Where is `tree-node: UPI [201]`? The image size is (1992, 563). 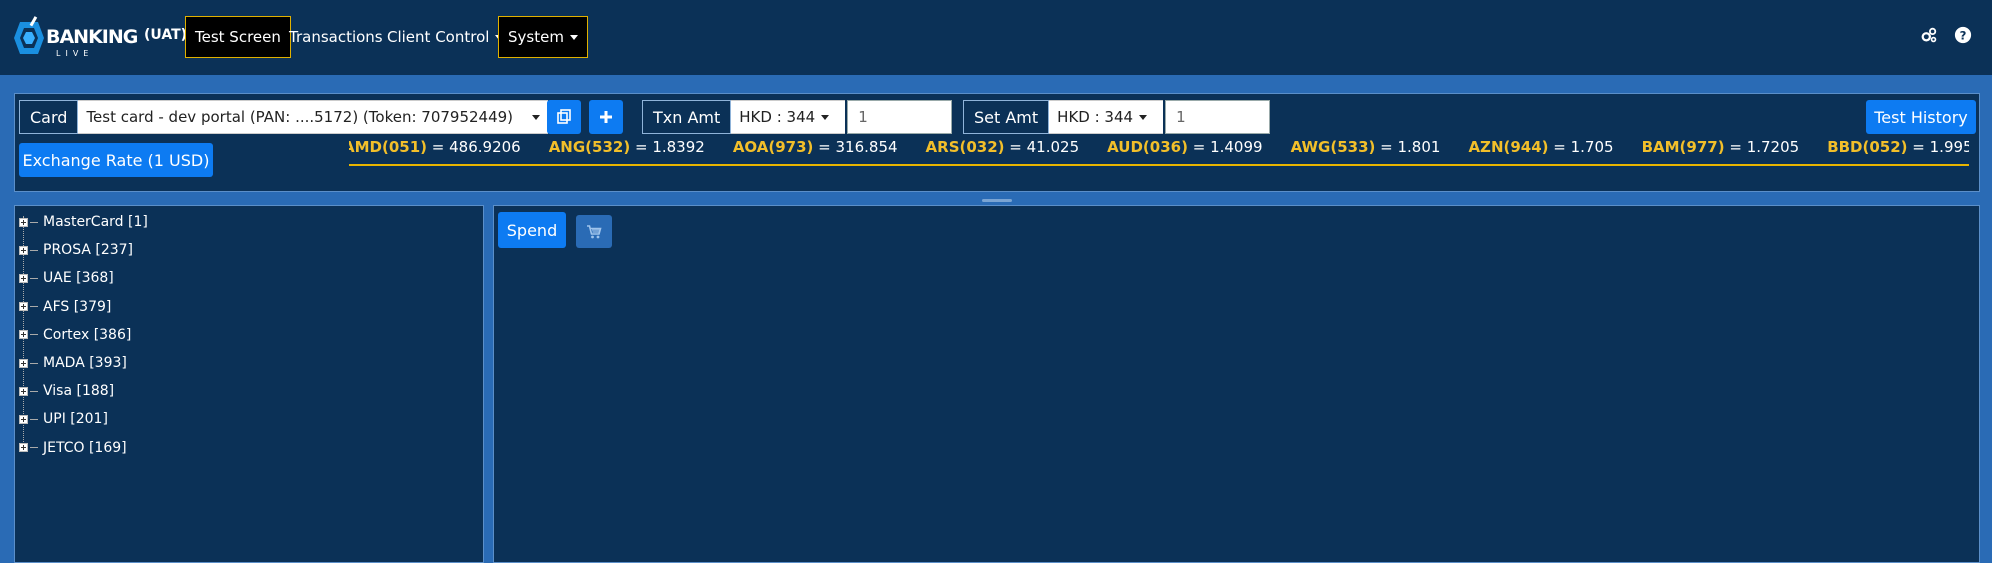
tree-node: UPI [201] is located at coordinates (63, 419).